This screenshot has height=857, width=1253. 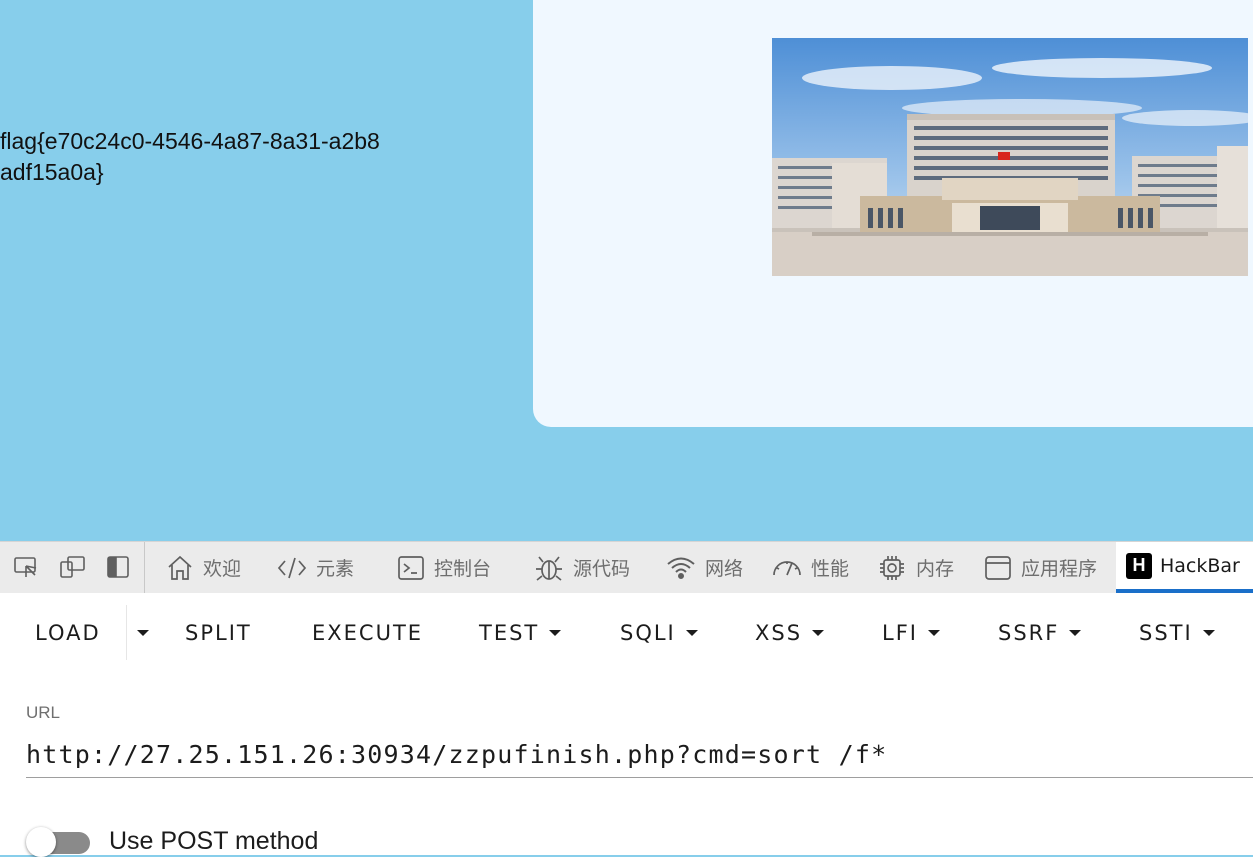 What do you see at coordinates (915, 567) in the screenshot?
I see `tab-memory: 内存` at bounding box center [915, 567].